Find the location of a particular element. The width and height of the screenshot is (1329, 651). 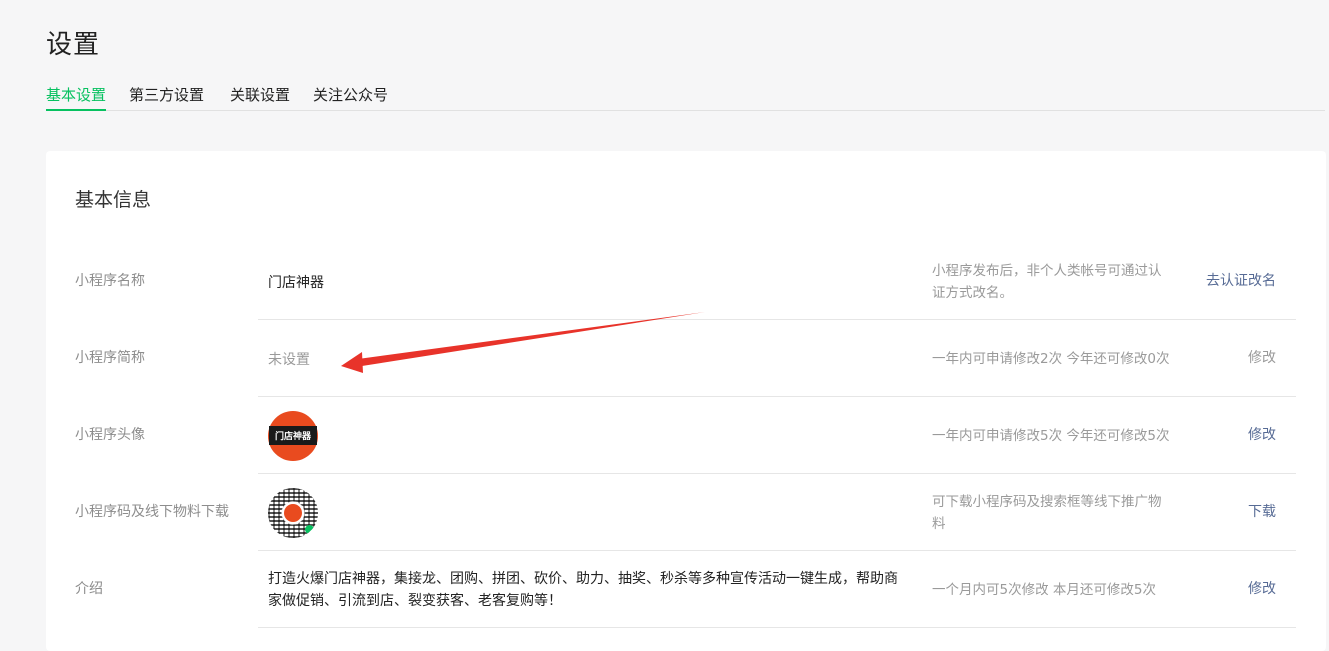

tab-link-settings: 关联设置 is located at coordinates (260, 94).